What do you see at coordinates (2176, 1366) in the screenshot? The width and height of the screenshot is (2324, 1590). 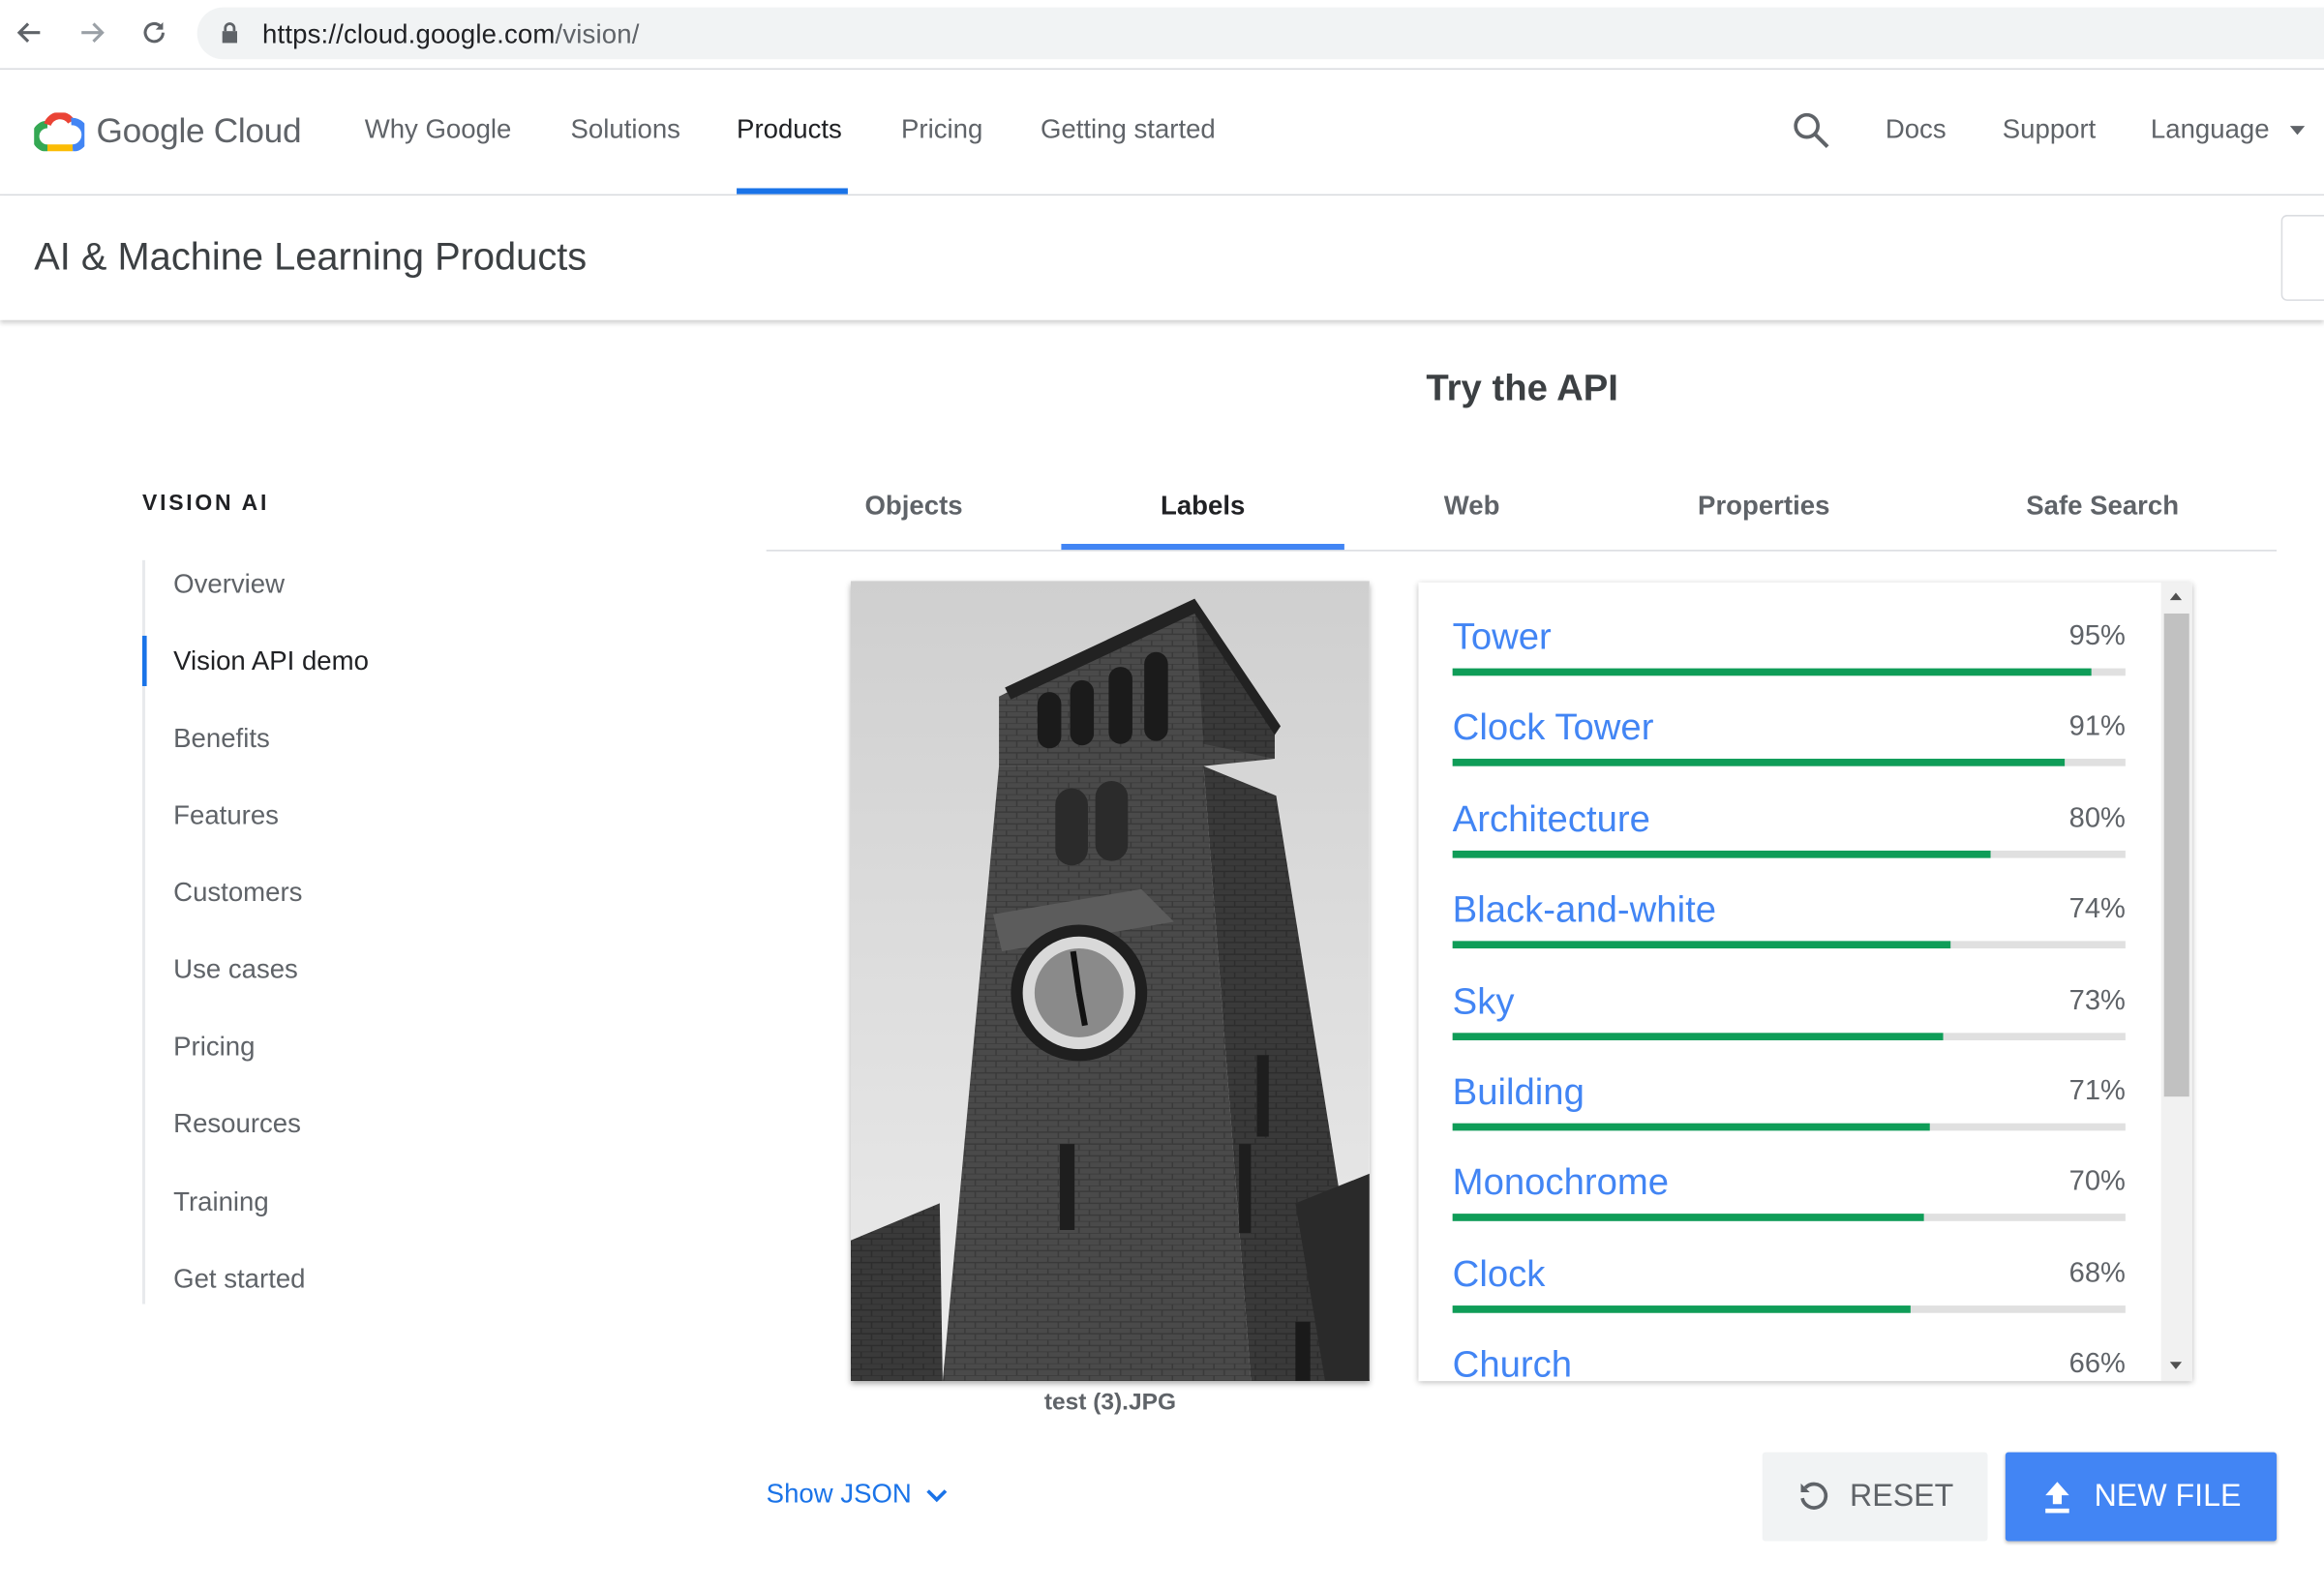 I see `scroll-down-icon` at bounding box center [2176, 1366].